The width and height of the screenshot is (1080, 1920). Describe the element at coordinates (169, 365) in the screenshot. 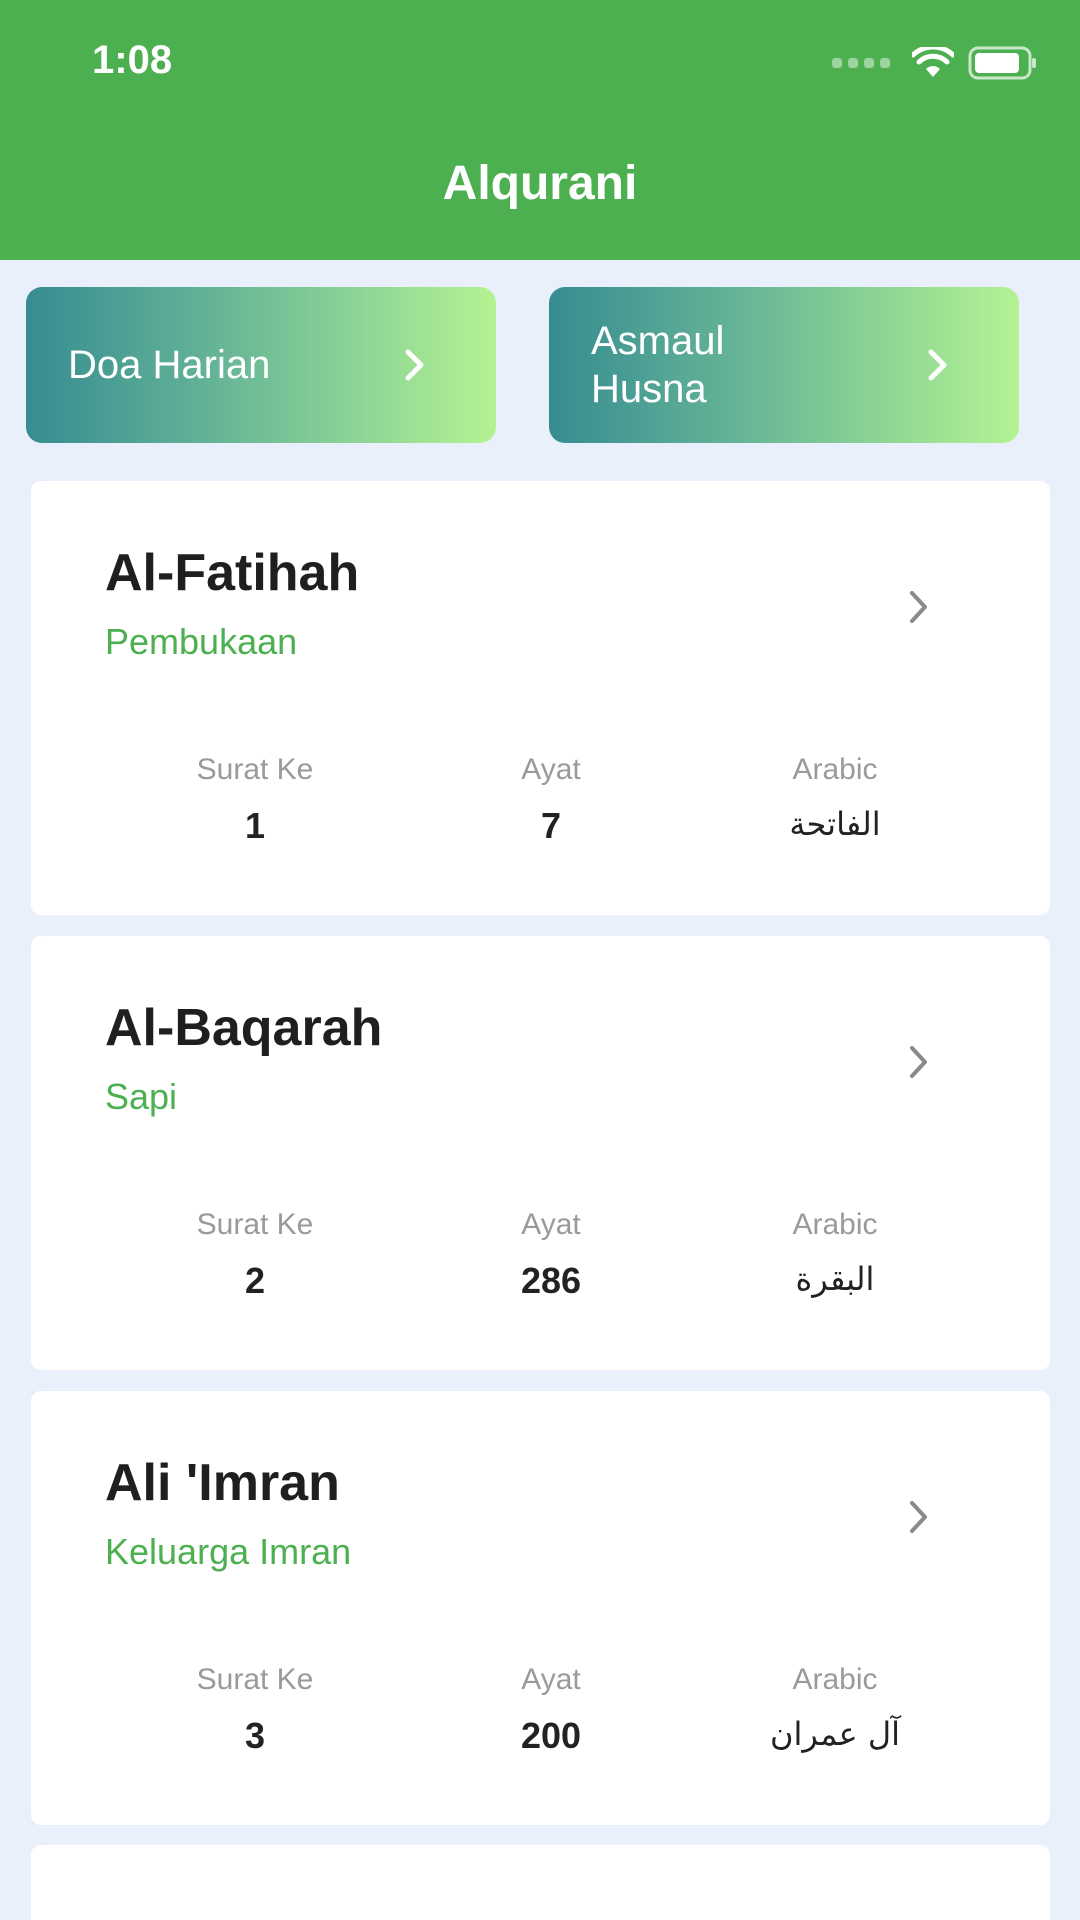

I see `doa-harian-label: Doa Harian` at that location.